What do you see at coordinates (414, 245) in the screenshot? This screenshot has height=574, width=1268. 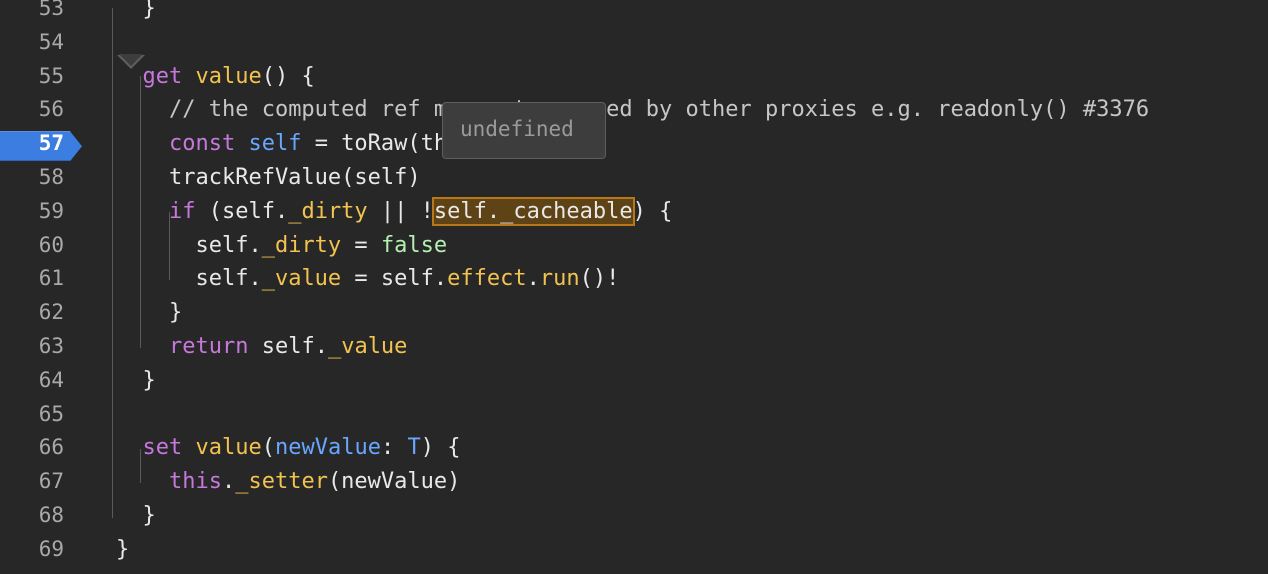 I see `code-token: false` at bounding box center [414, 245].